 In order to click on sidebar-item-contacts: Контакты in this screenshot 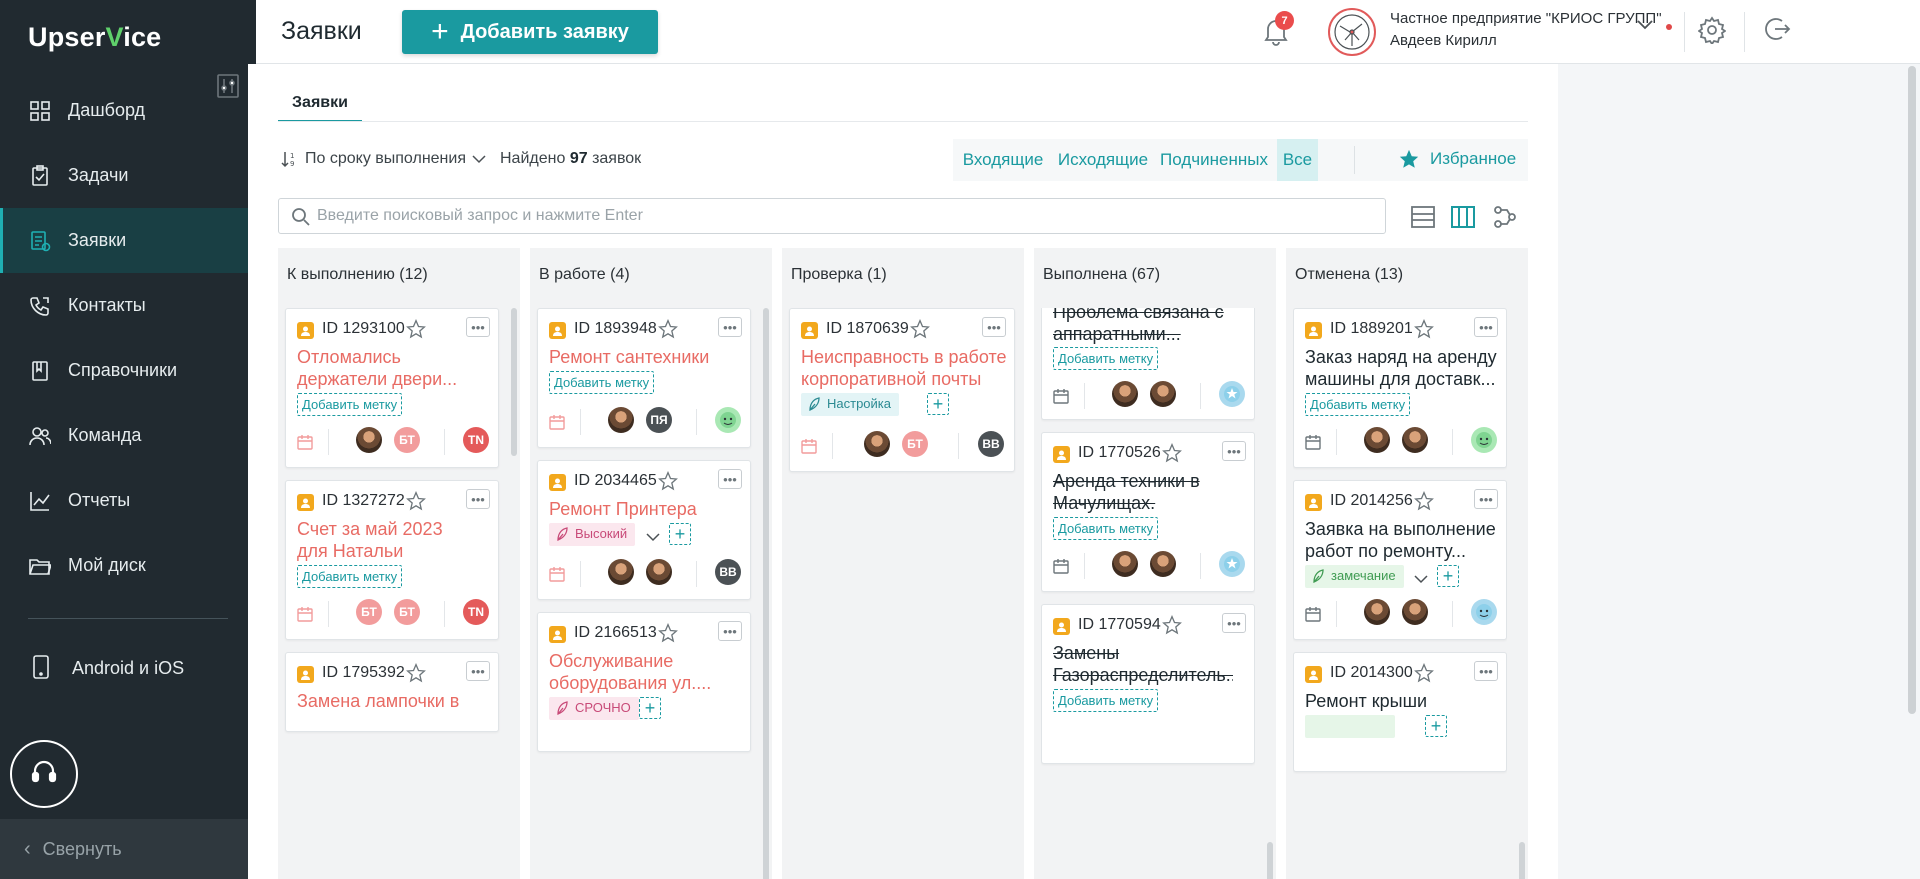, I will do `click(128, 305)`.